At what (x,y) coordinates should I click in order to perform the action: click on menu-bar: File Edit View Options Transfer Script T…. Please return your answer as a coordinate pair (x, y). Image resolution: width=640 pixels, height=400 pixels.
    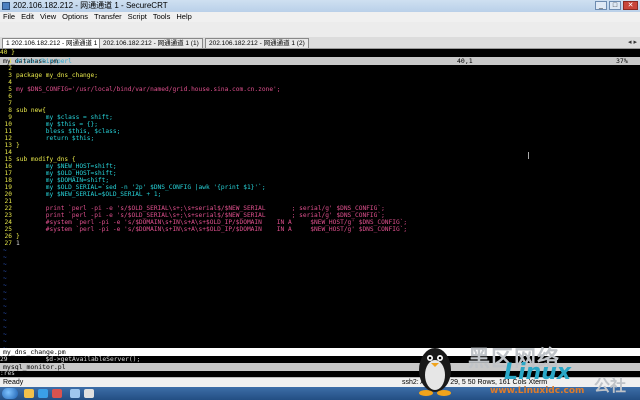
    Looking at the image, I should click on (320, 17).